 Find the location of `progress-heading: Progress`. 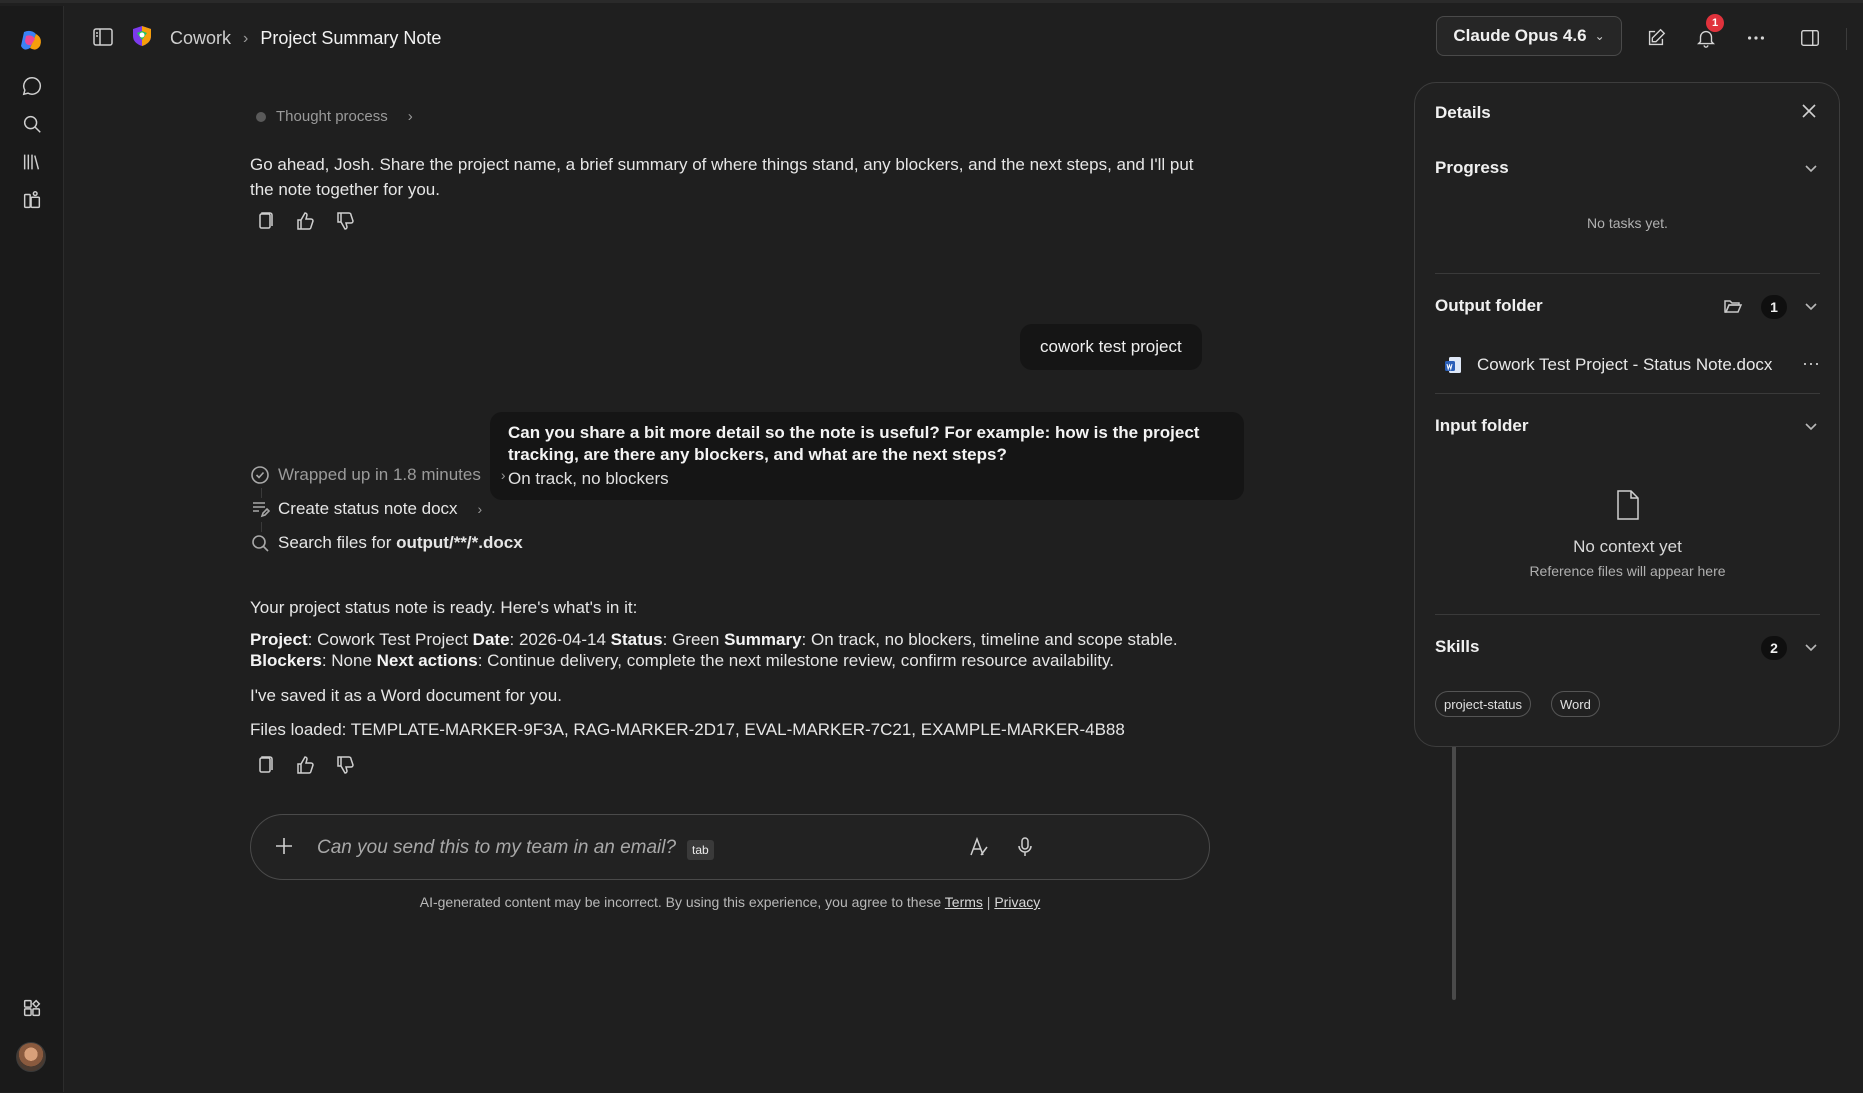

progress-heading: Progress is located at coordinates (1472, 168).